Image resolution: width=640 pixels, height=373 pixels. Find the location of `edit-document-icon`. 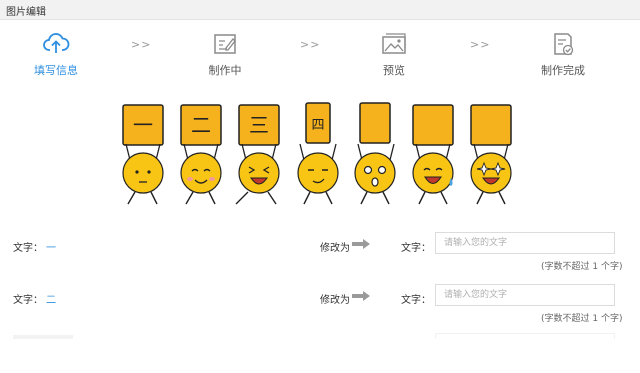

edit-document-icon is located at coordinates (225, 44).